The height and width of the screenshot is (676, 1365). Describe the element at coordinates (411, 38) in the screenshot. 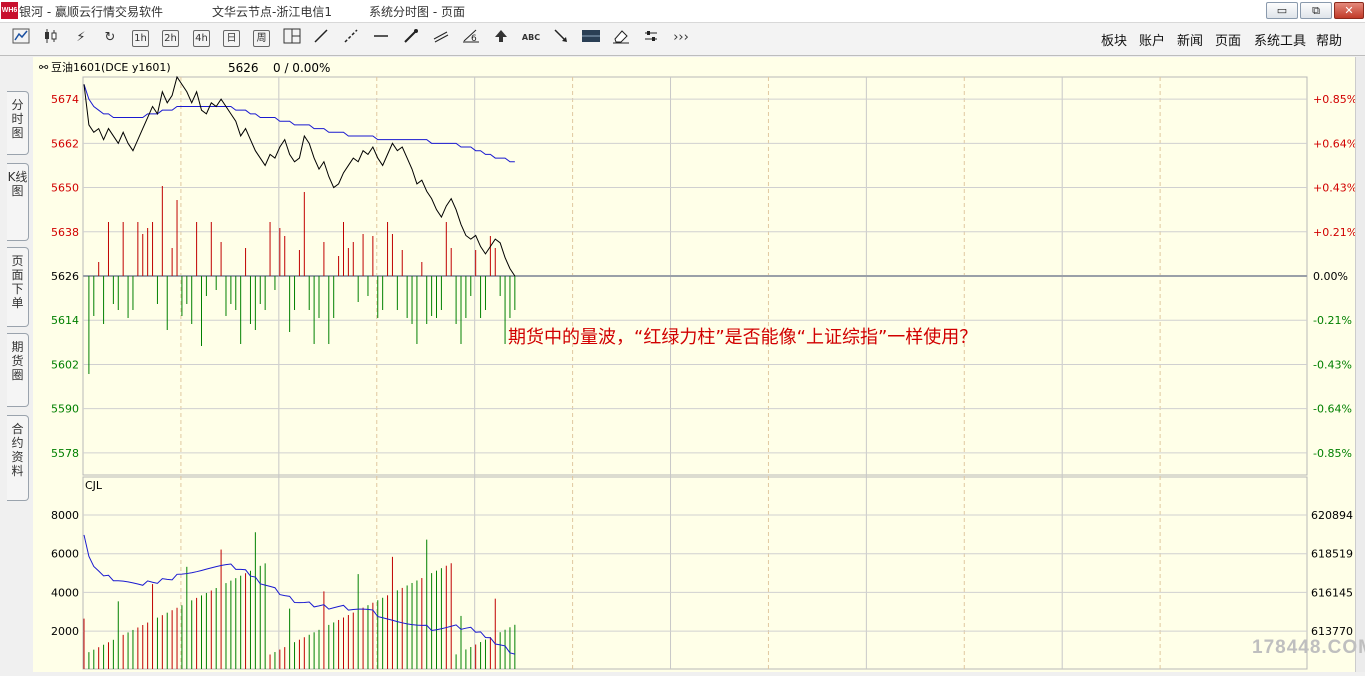

I see `arrow-line-icon` at that location.